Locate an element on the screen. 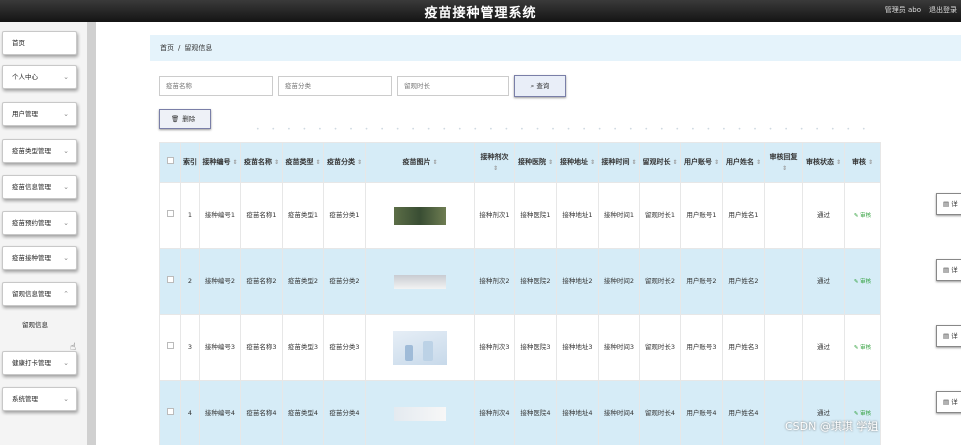  top-bar: 疫苗接种管理系统 管理员 abo 退出登录 is located at coordinates (480, 11).